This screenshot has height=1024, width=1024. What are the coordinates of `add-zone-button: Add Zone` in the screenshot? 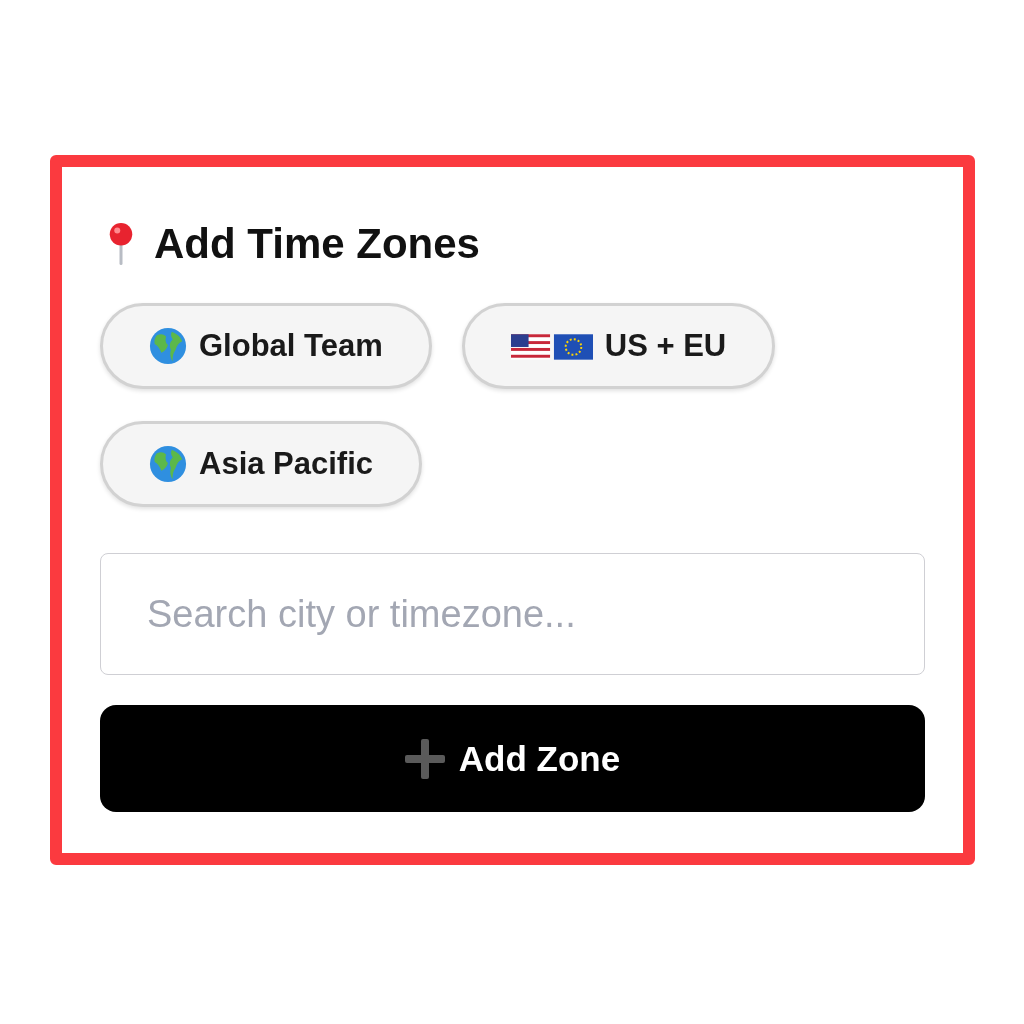 It's located at (512, 758).